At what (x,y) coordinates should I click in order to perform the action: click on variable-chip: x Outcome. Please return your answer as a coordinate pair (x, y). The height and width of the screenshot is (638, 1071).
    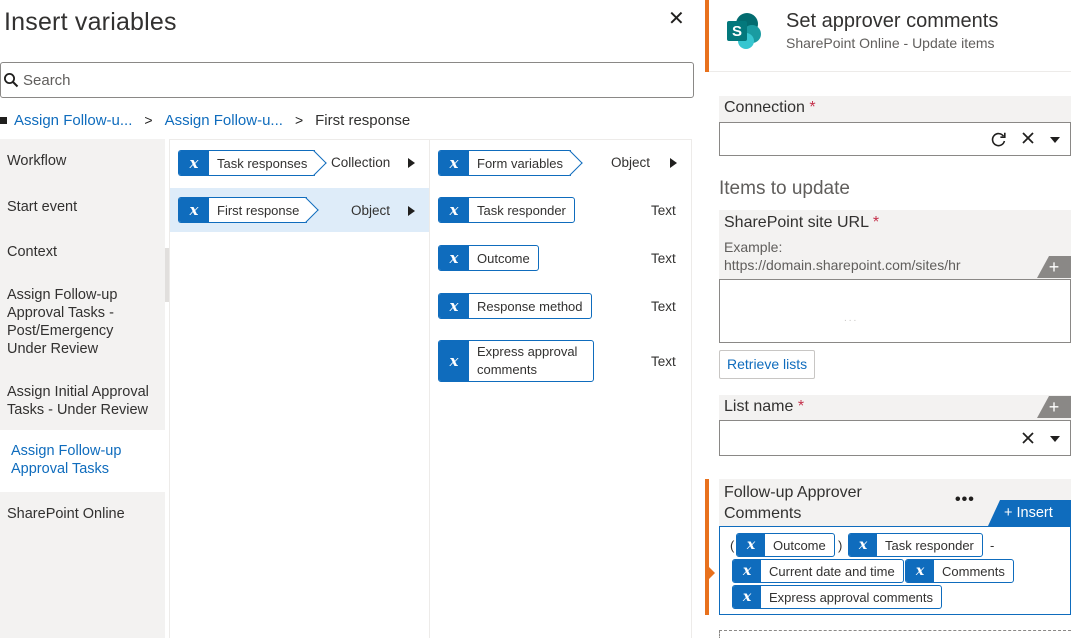
    Looking at the image, I should click on (488, 258).